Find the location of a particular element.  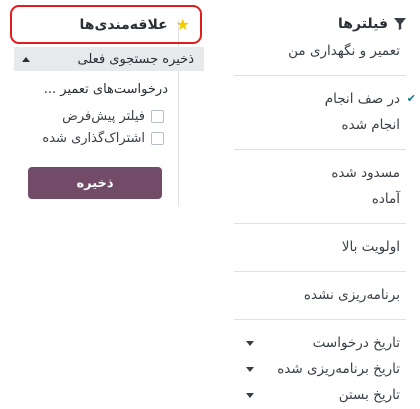

default-filter-label: فیلتر پیش‌فرض is located at coordinates (103, 116).